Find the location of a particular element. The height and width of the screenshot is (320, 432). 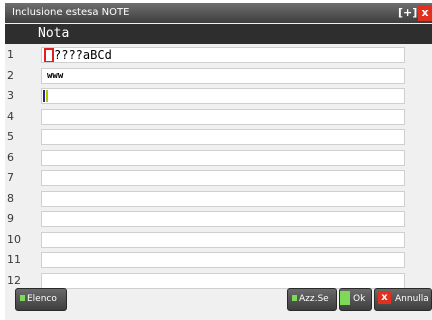

azz-se-label: Azz.Se is located at coordinates (314, 299).